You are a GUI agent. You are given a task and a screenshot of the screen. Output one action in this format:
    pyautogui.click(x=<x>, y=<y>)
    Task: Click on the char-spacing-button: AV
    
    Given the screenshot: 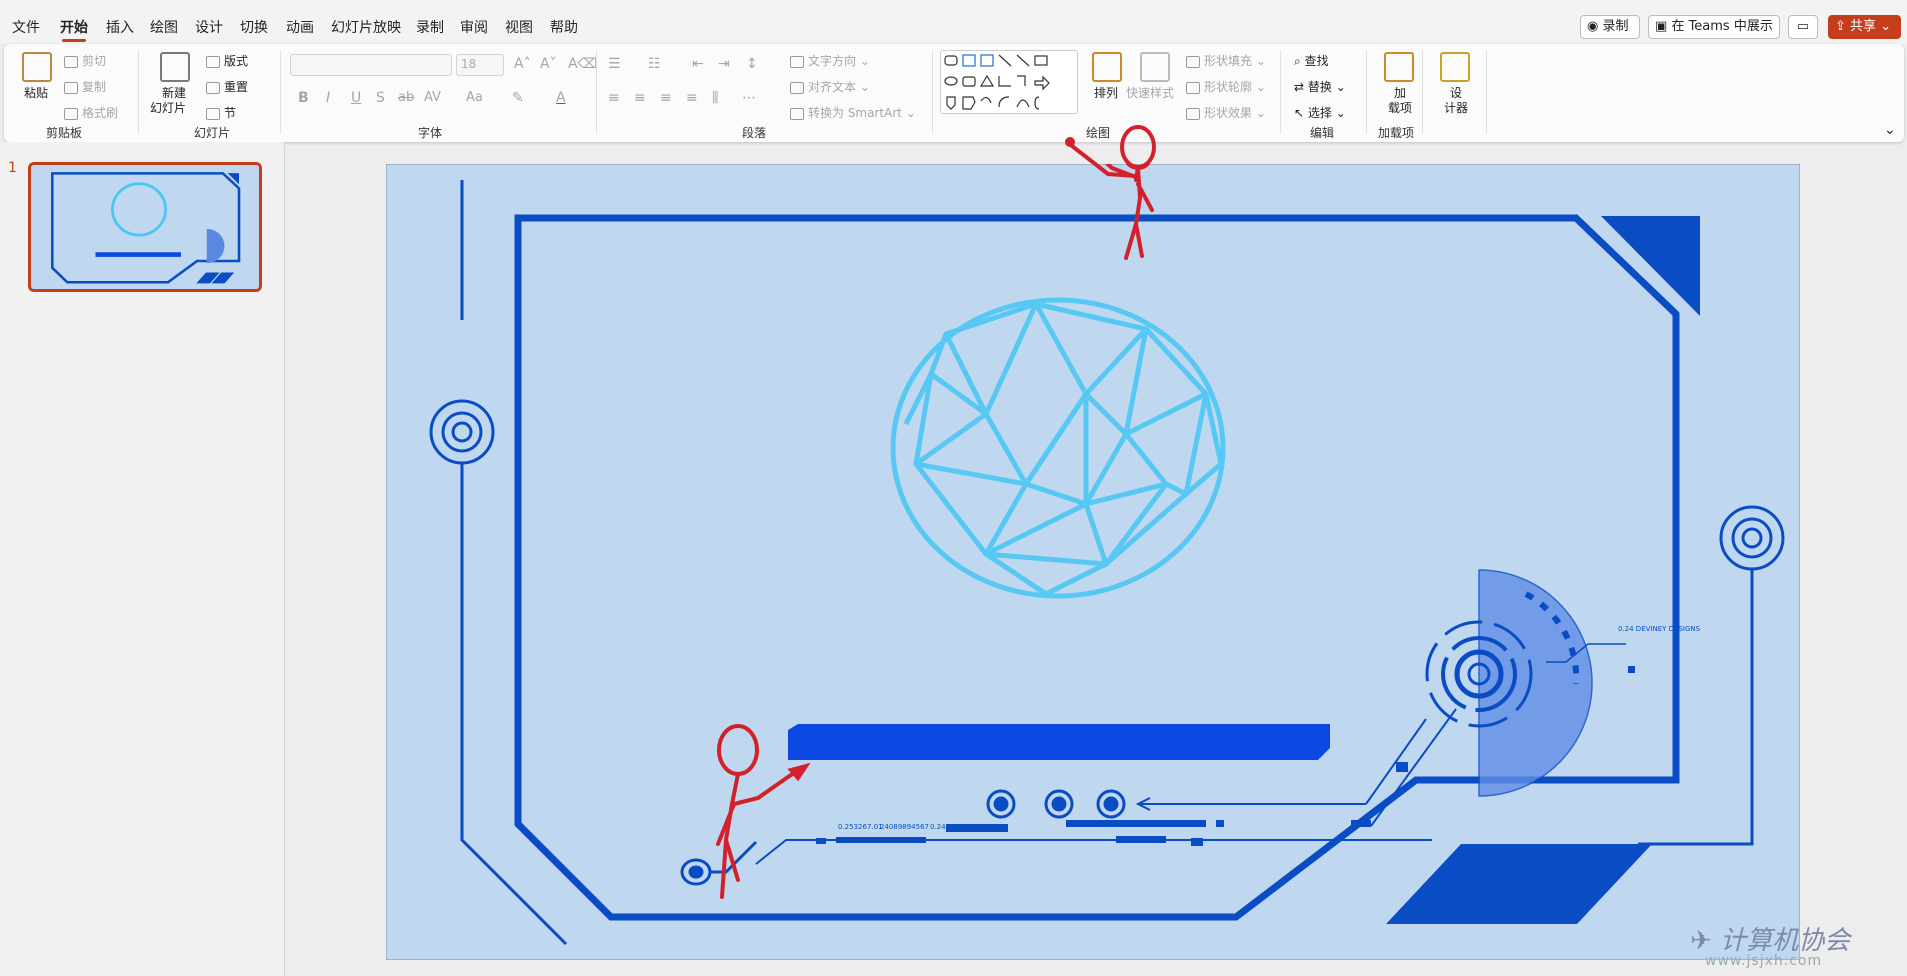 What is the action you would take?
    pyautogui.click(x=432, y=97)
    